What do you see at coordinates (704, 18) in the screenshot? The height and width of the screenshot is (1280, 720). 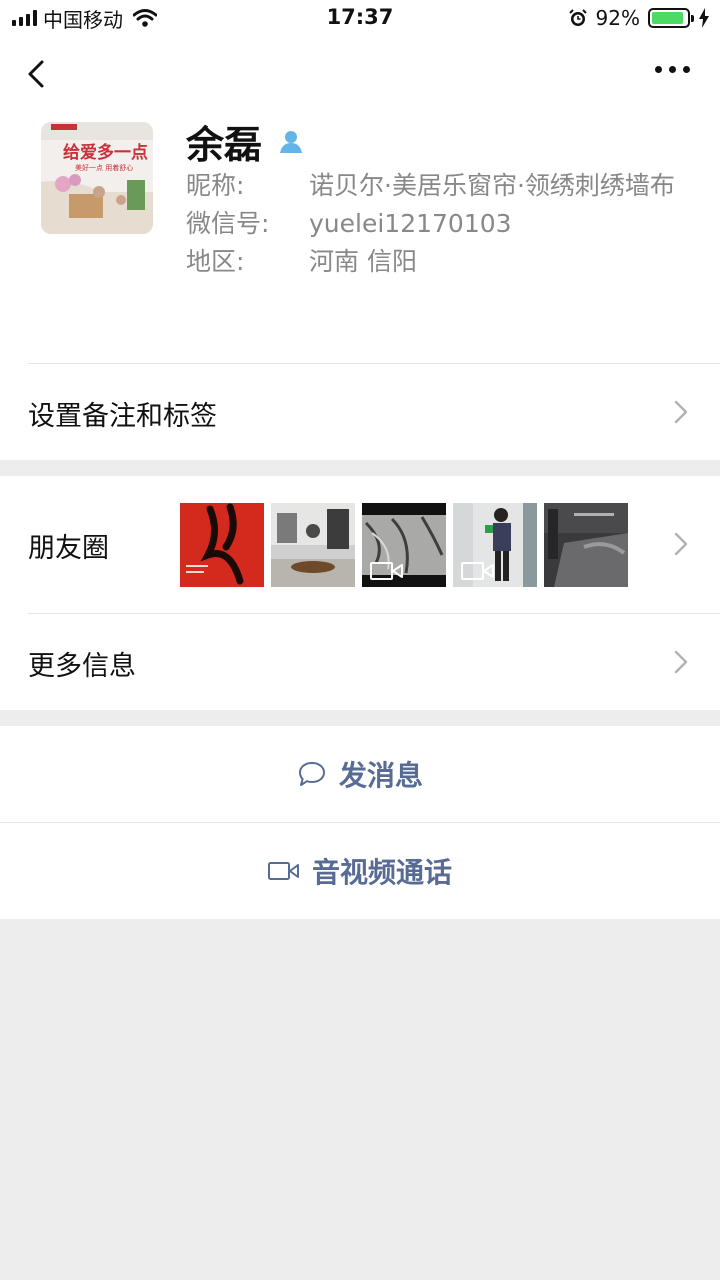 I see `charging-icon` at bounding box center [704, 18].